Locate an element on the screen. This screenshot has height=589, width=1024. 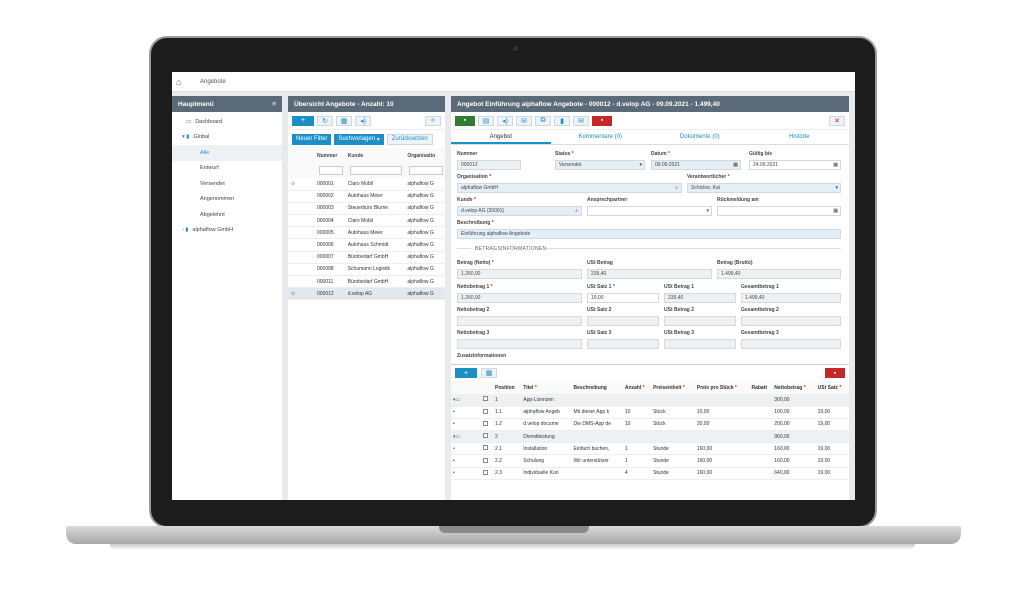
table-row: 000011 Bürobedarf GmbH alphaflow G is located at coordinates (366, 282).